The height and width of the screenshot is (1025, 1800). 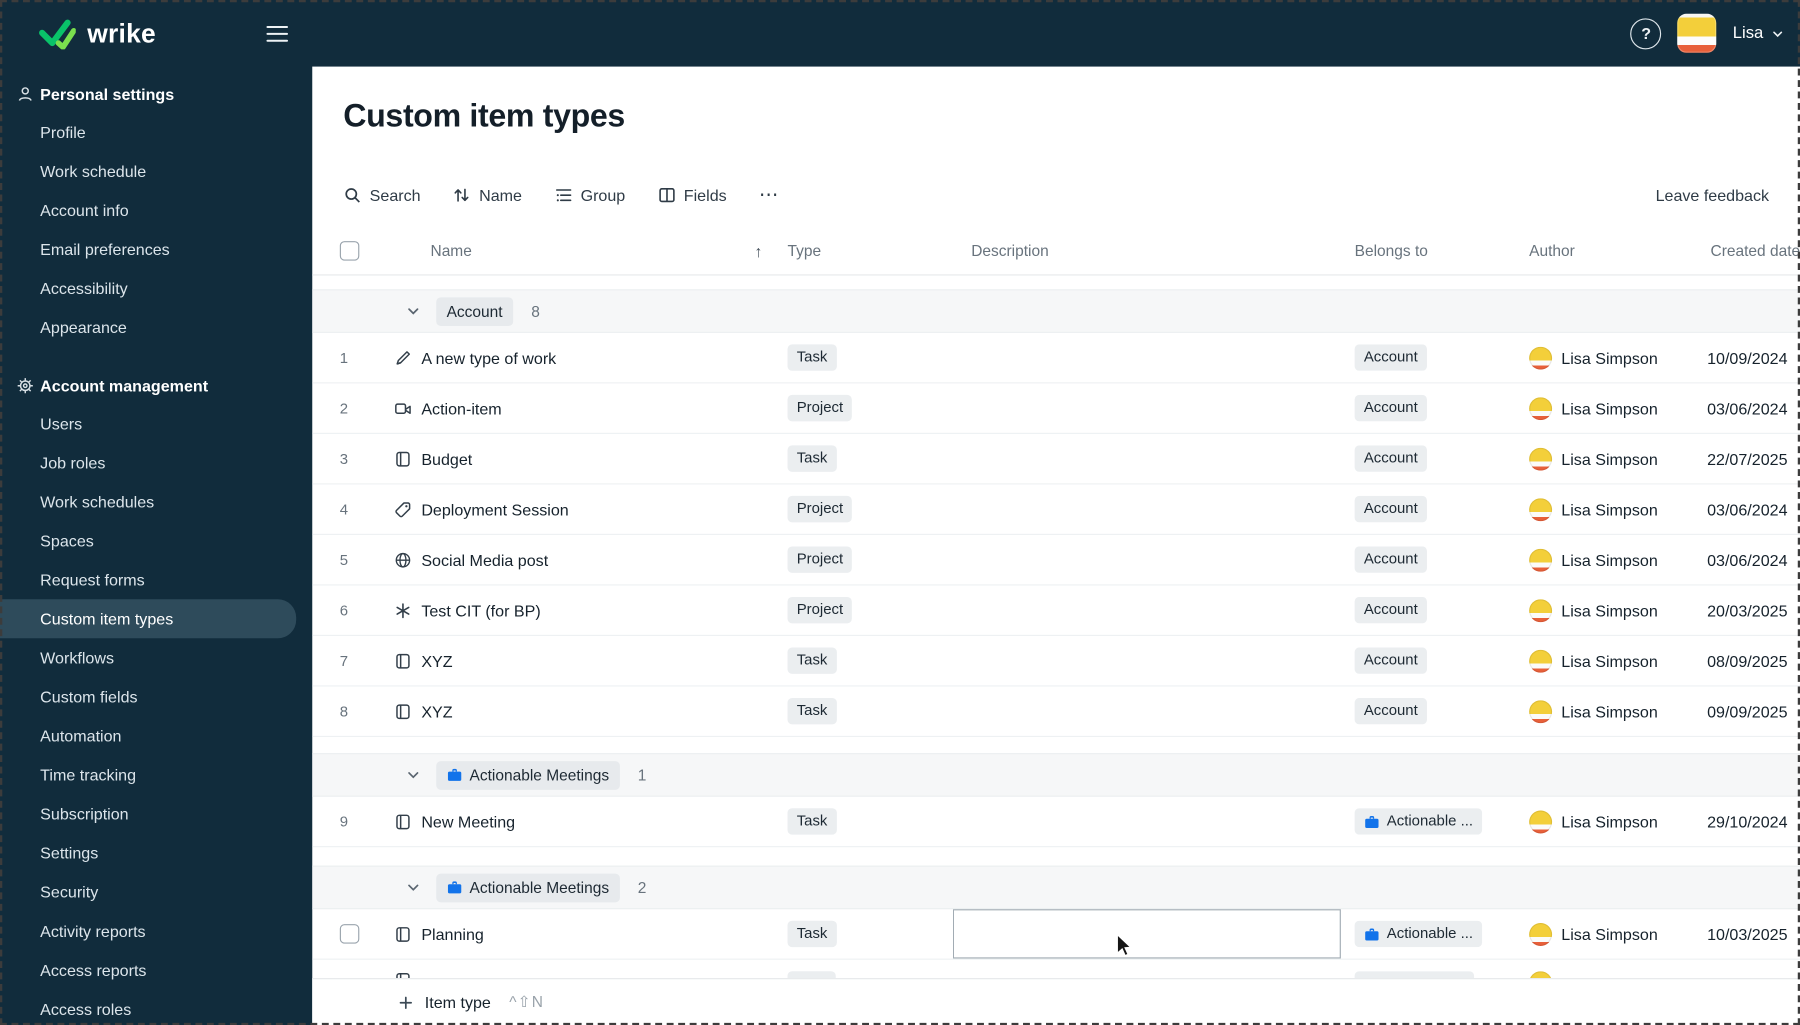 I want to click on group-count: 1, so click(x=642, y=775).